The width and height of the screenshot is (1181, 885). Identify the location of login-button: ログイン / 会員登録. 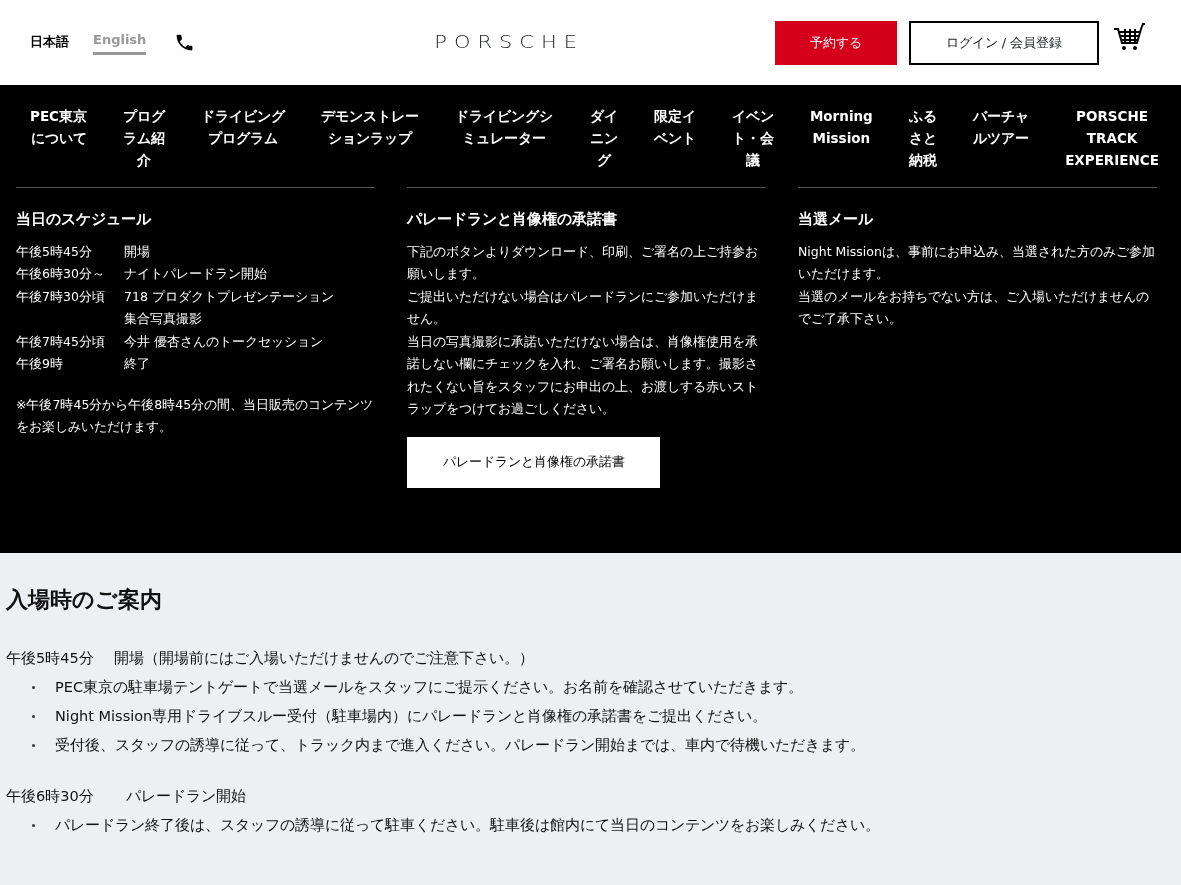
(1004, 42).